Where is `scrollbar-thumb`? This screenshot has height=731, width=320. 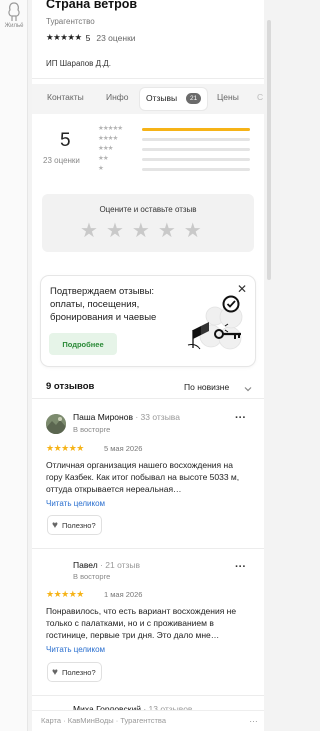 scrollbar-thumb is located at coordinates (269, 150).